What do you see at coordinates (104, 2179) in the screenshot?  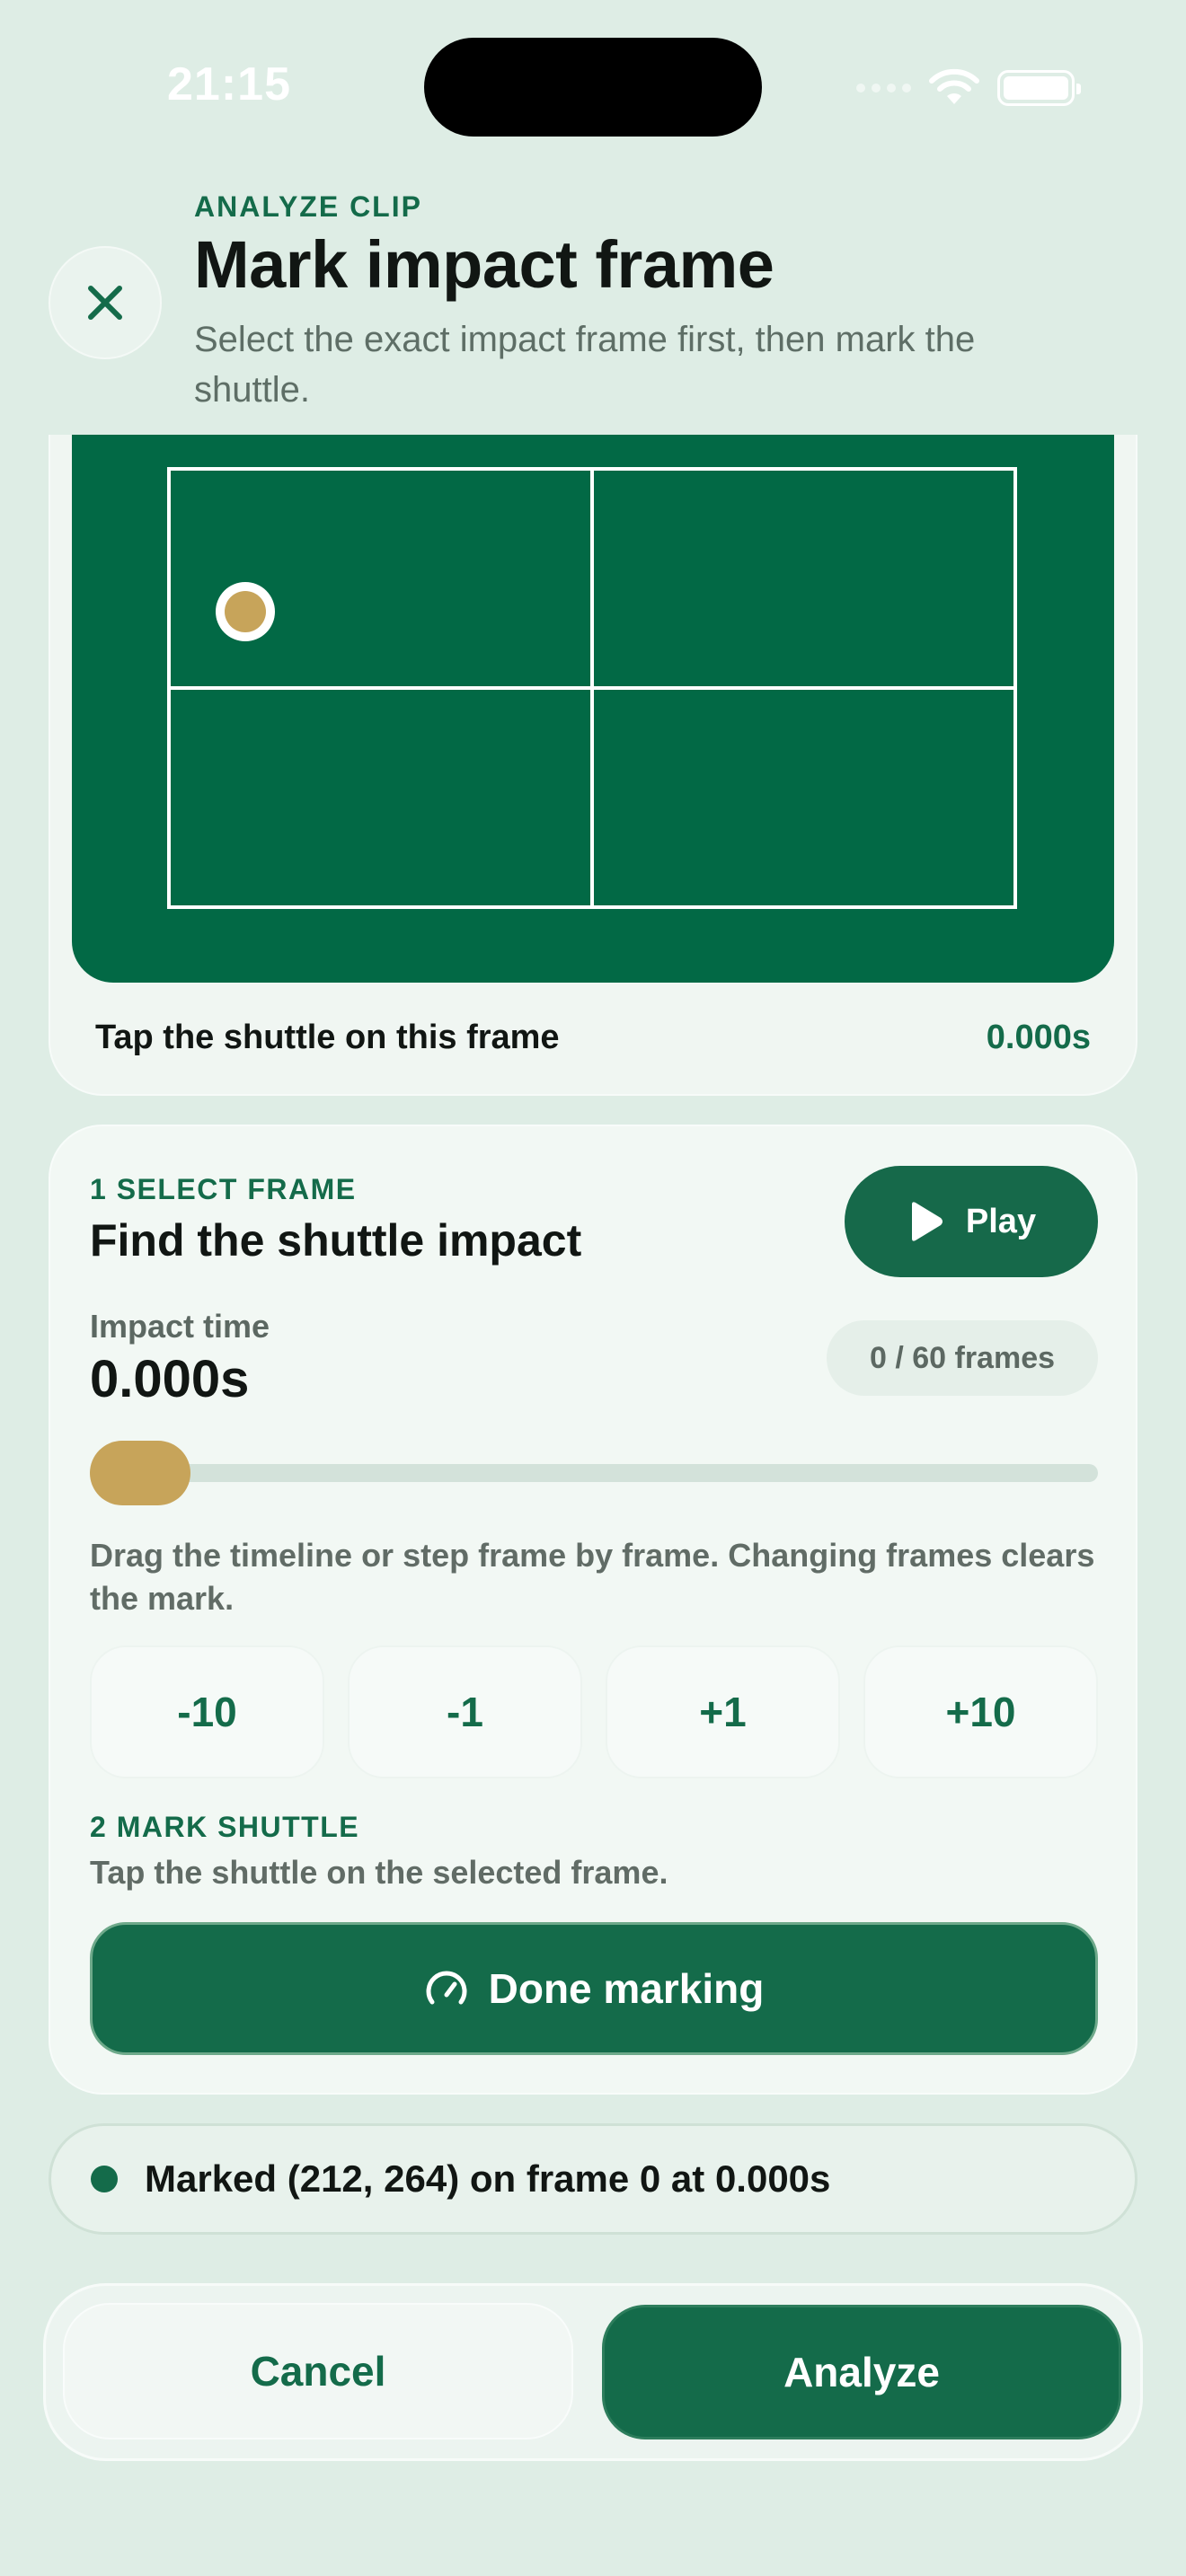 I see `status-dot-icon` at bounding box center [104, 2179].